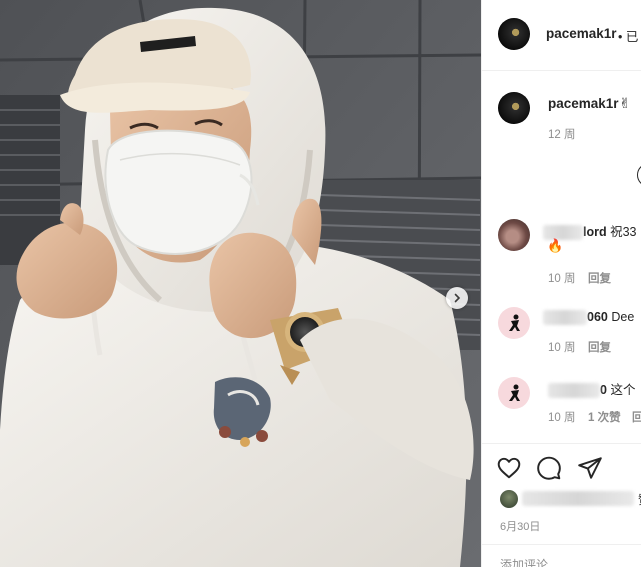  Describe the element at coordinates (636, 417) in the screenshot. I see `reply-link: 回` at that location.